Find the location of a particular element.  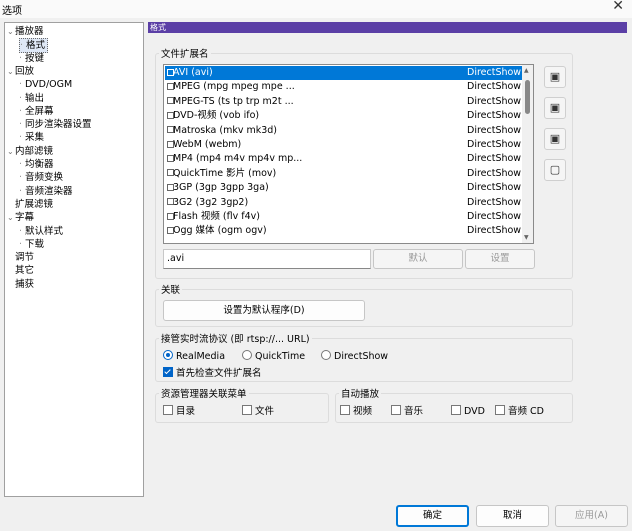

tree-item-label: DVD/OGM is located at coordinates (49, 85).